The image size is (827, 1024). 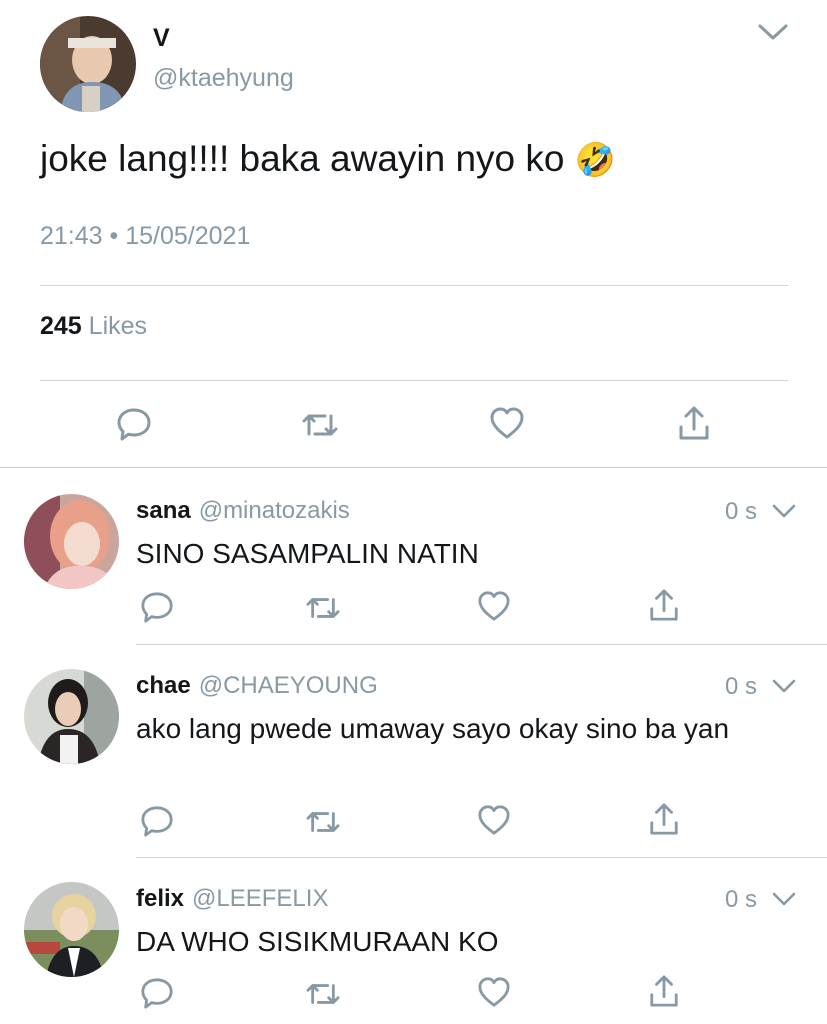 I want to click on reply-header: chae @CHAEYOUNG, so click(x=257, y=686).